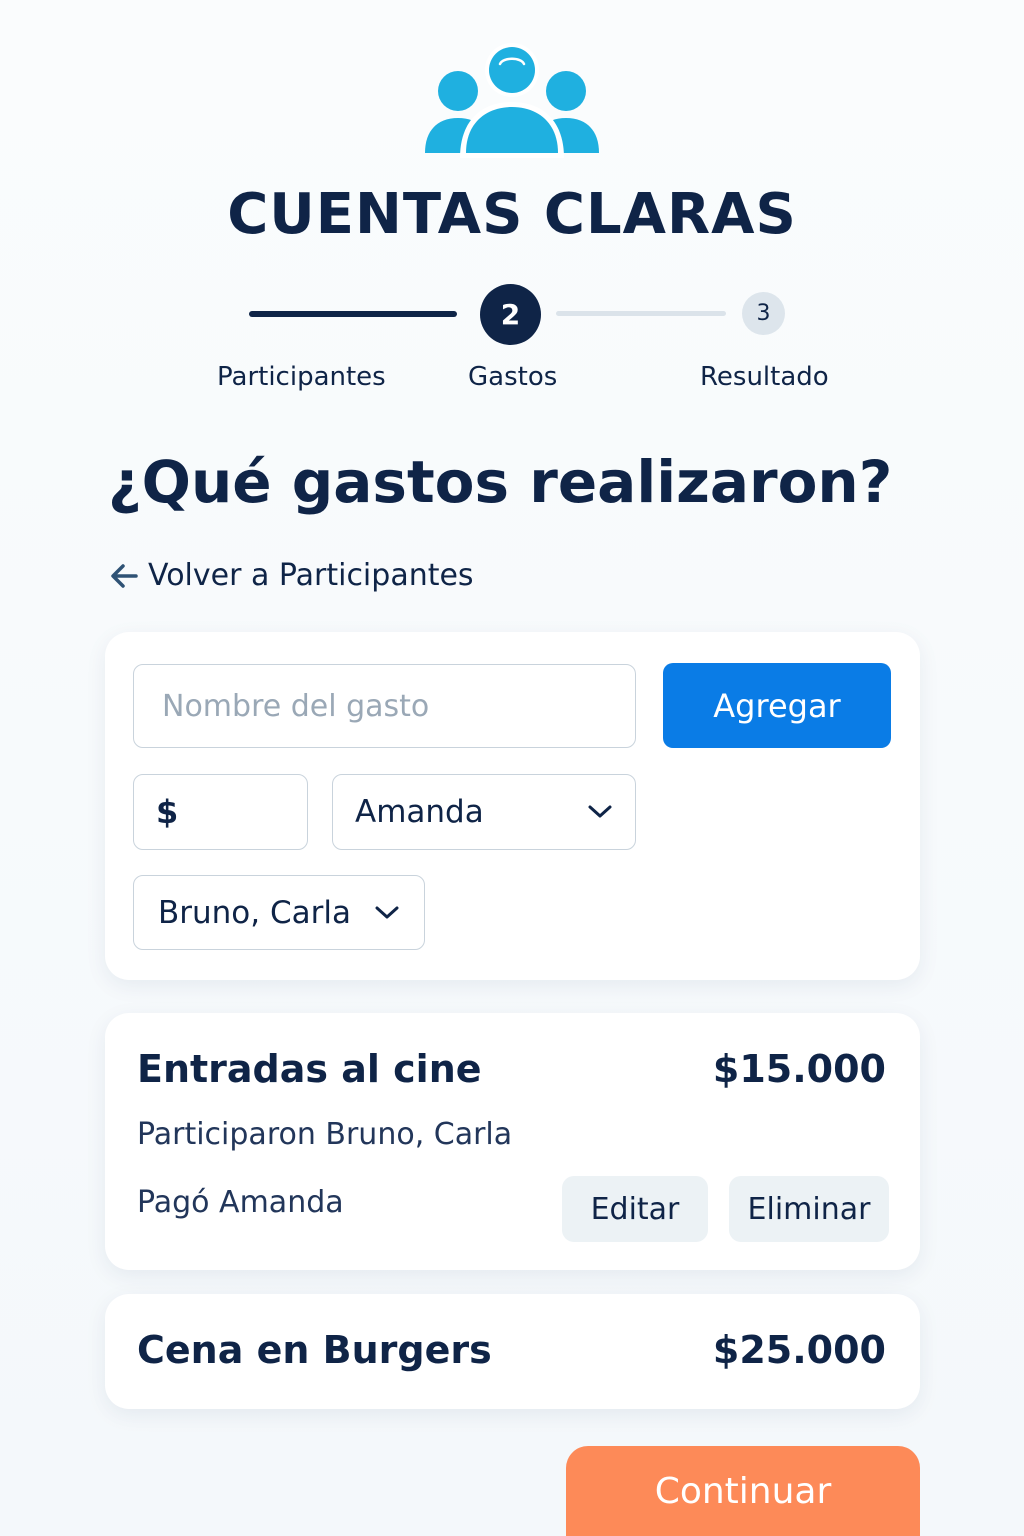 The image size is (1024, 1536). What do you see at coordinates (254, 912) in the screenshot?
I see `participants-select-value: Bruno, Carla` at bounding box center [254, 912].